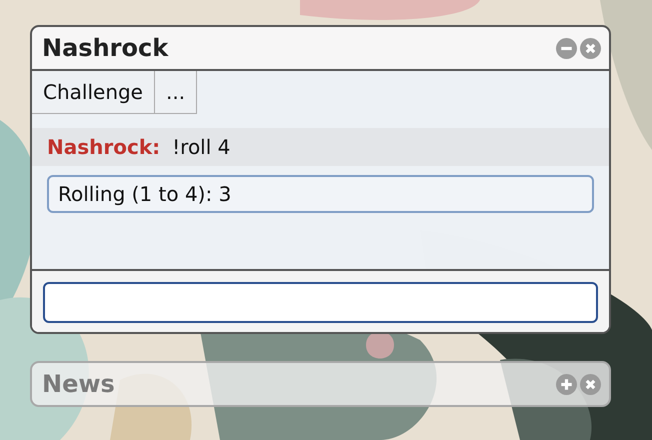  I want to click on toolbar-button: Challenge, so click(93, 92).